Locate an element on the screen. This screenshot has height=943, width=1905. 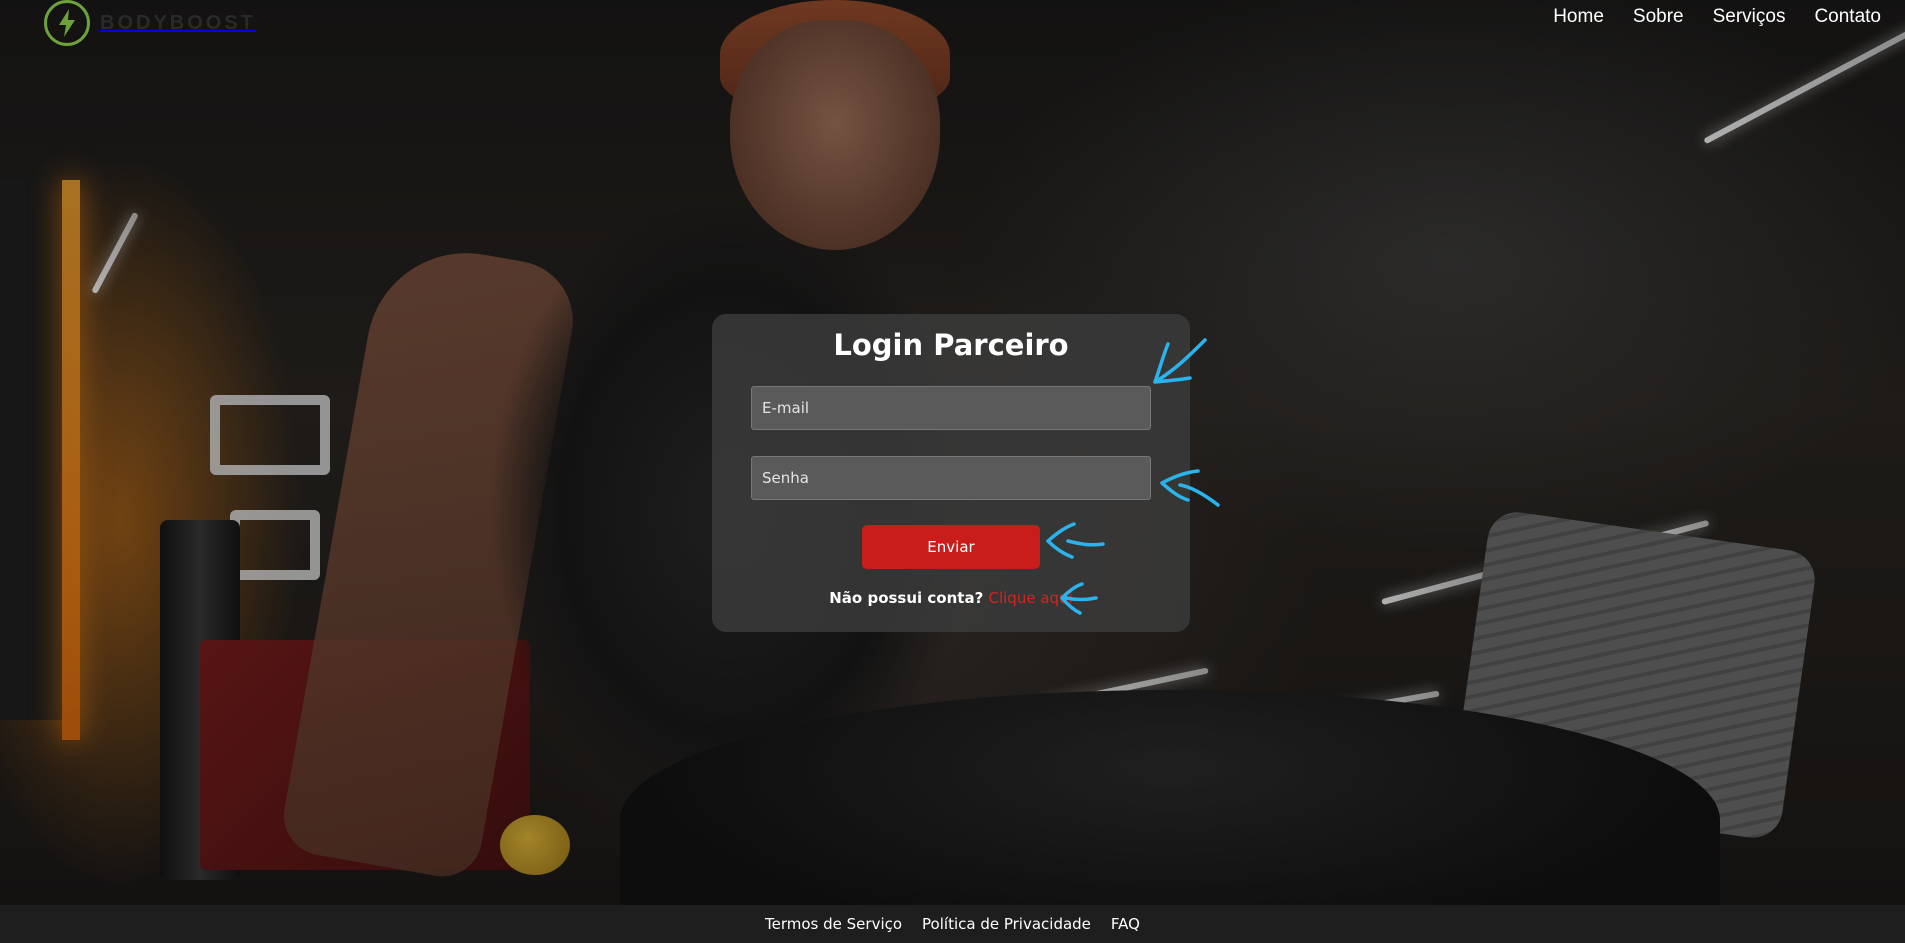
lightning-bolt-icon is located at coordinates (67, 23).